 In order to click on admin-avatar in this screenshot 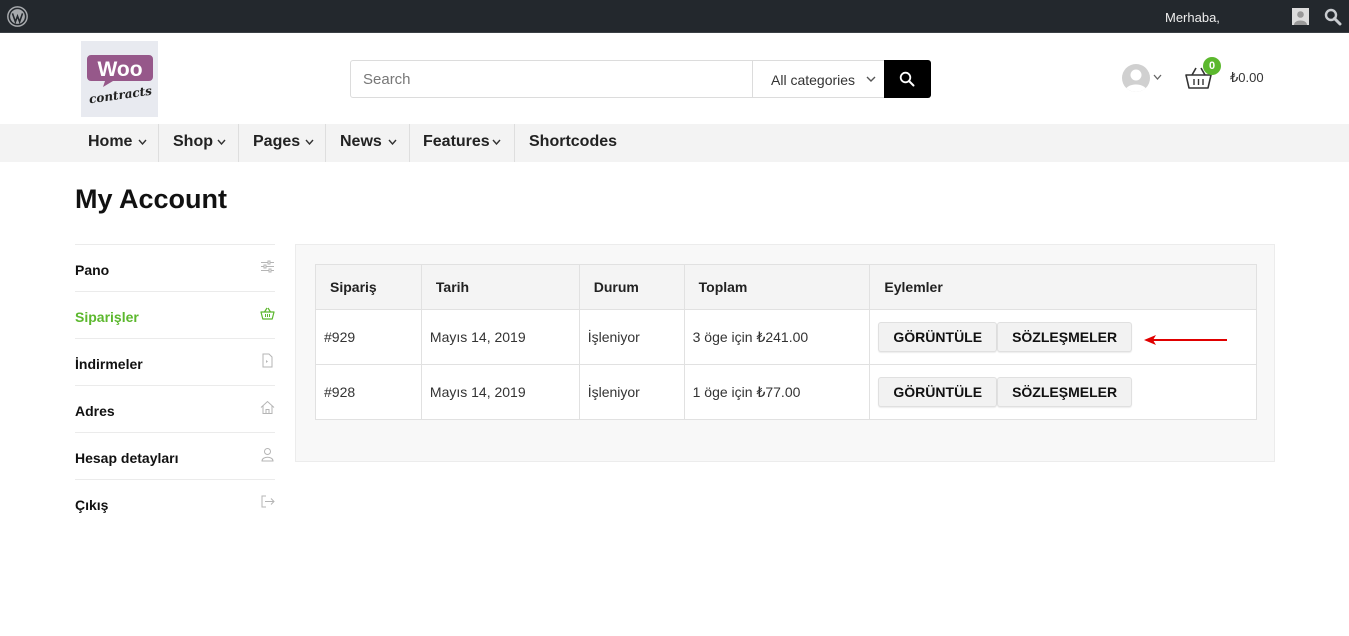, I will do `click(1300, 16)`.